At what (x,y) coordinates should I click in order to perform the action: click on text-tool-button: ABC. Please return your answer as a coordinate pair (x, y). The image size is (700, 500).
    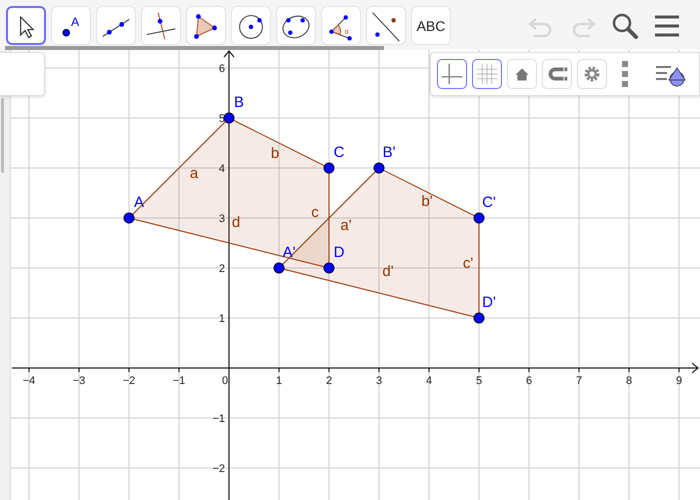
    Looking at the image, I should click on (431, 25).